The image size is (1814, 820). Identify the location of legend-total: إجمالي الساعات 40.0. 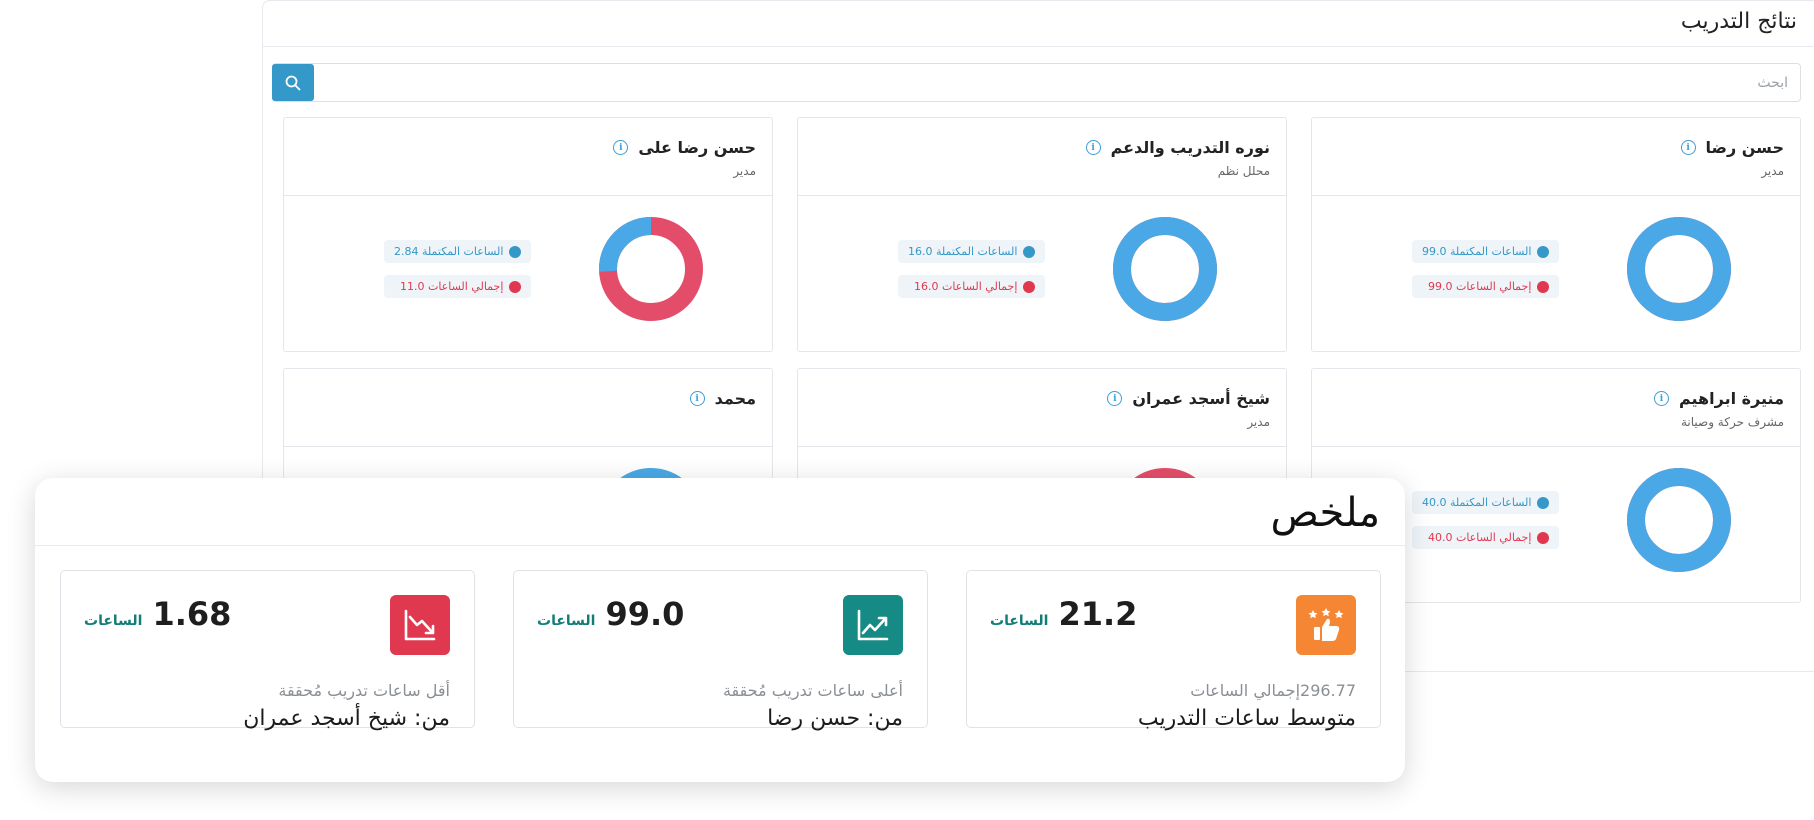
(1486, 537).